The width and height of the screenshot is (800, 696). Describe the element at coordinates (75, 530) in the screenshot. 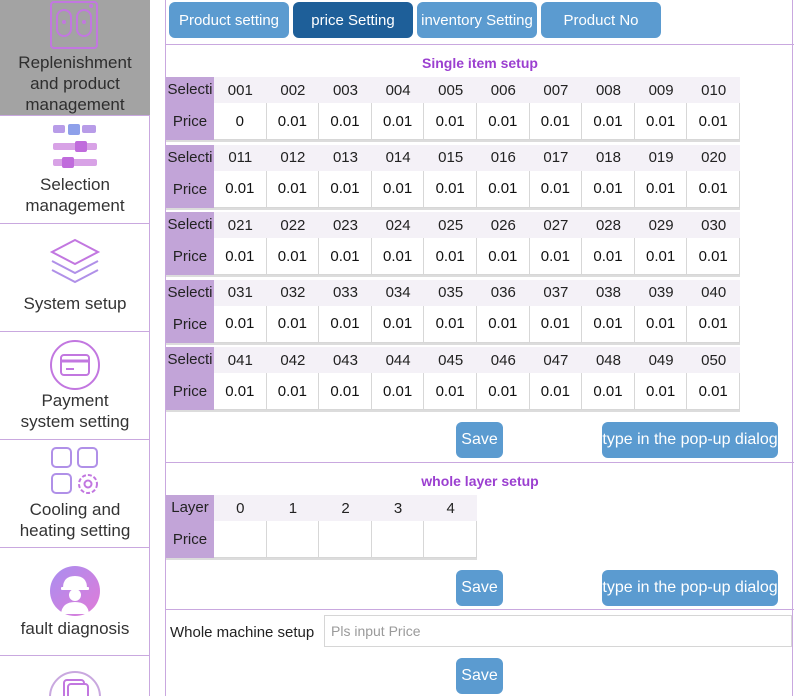

I see `sidebar-item-label: heating setting` at that location.